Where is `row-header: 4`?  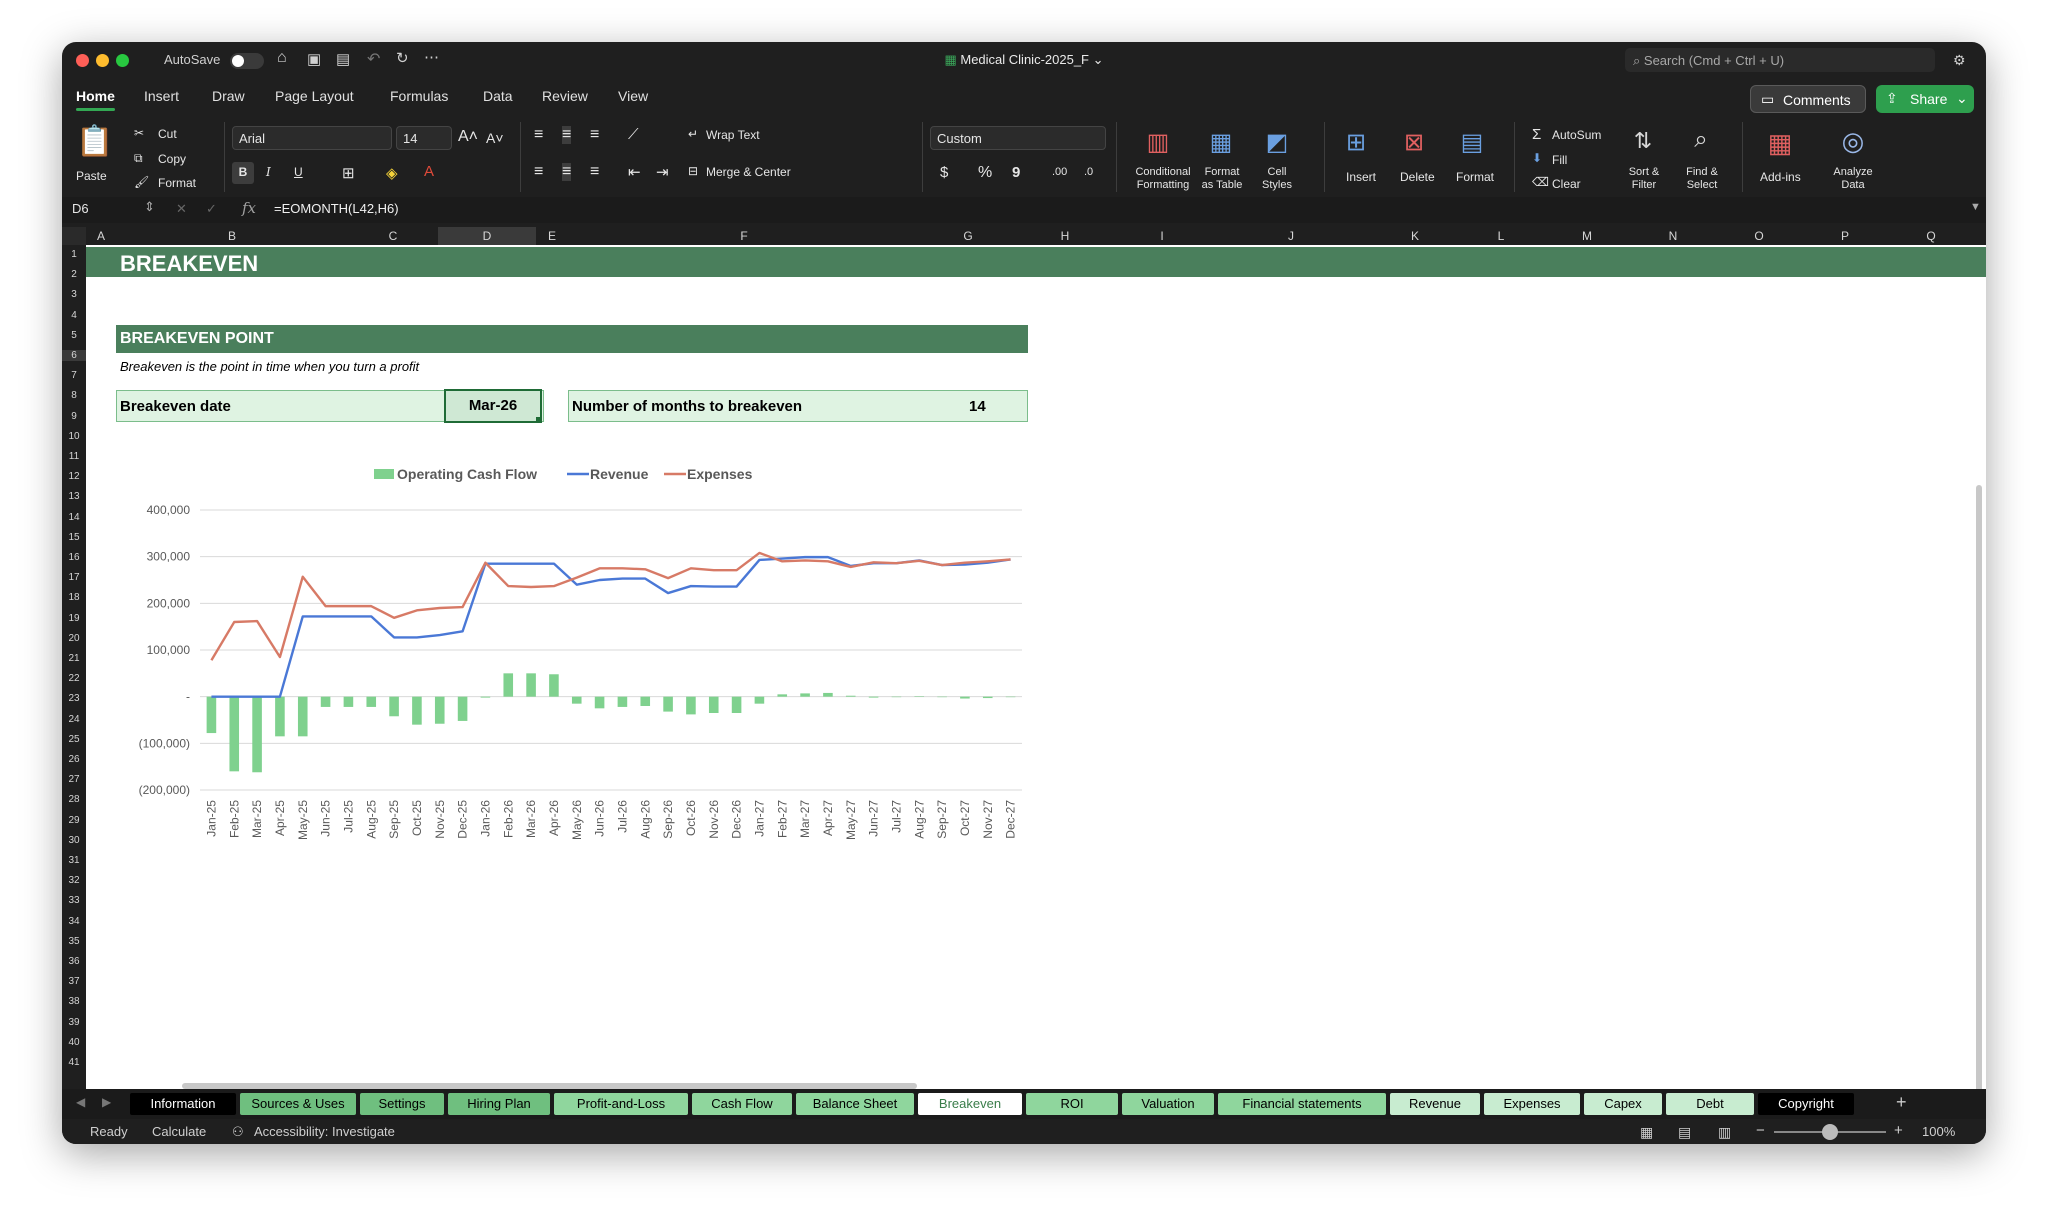 row-header: 4 is located at coordinates (74, 315).